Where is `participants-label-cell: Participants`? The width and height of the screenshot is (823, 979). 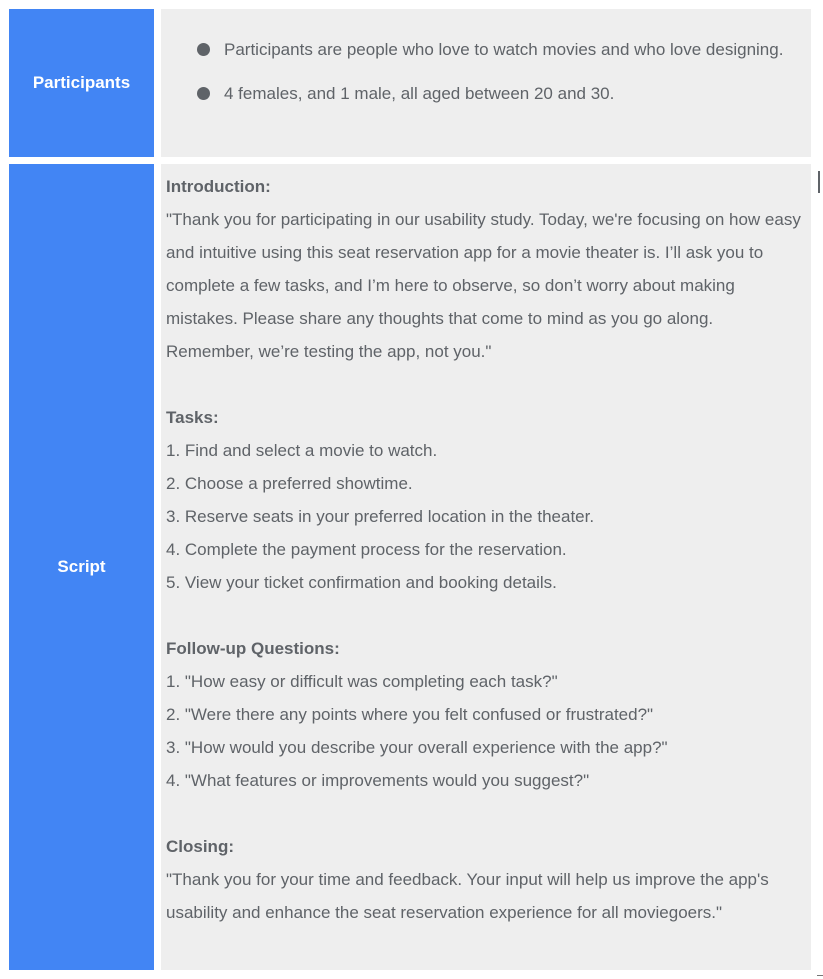 participants-label-cell: Participants is located at coordinates (81, 83).